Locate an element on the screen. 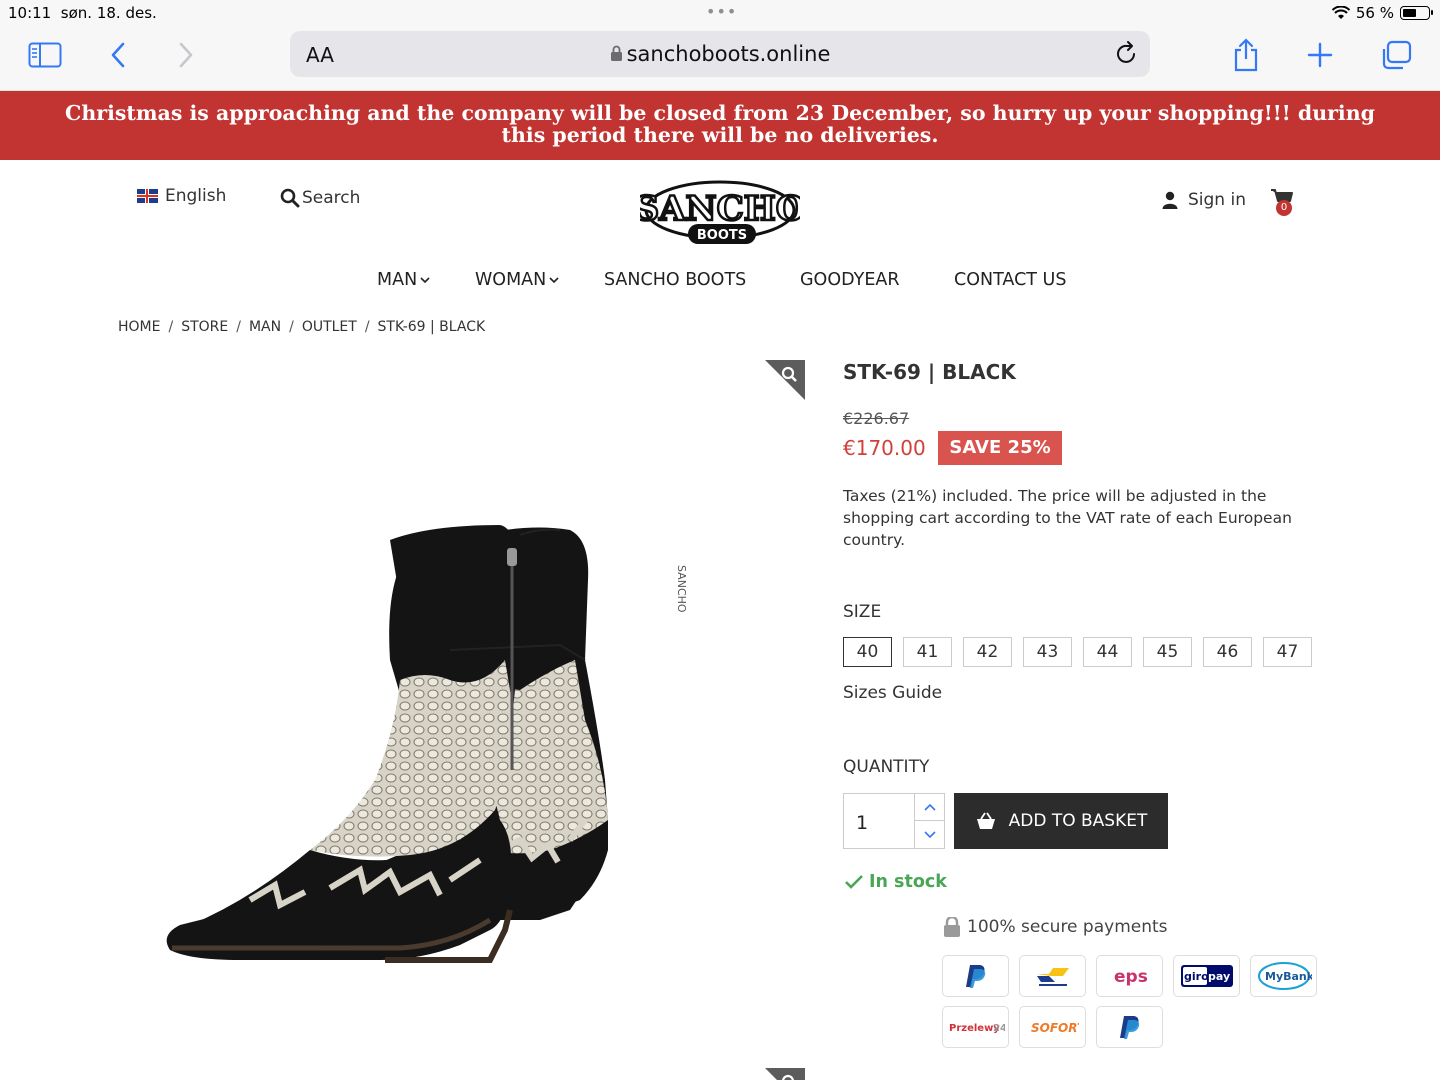 This screenshot has width=1440, height=1080. size-option-43: 43 is located at coordinates (1047, 652).